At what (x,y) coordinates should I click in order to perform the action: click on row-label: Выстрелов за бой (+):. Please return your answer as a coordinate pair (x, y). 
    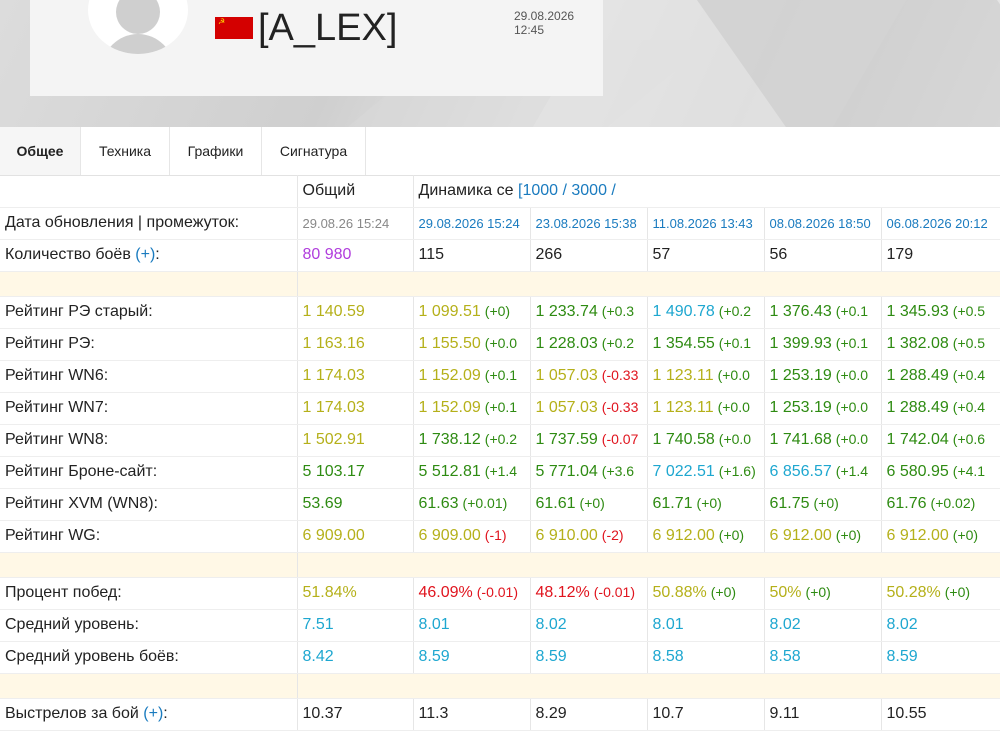
    Looking at the image, I should click on (149, 714).